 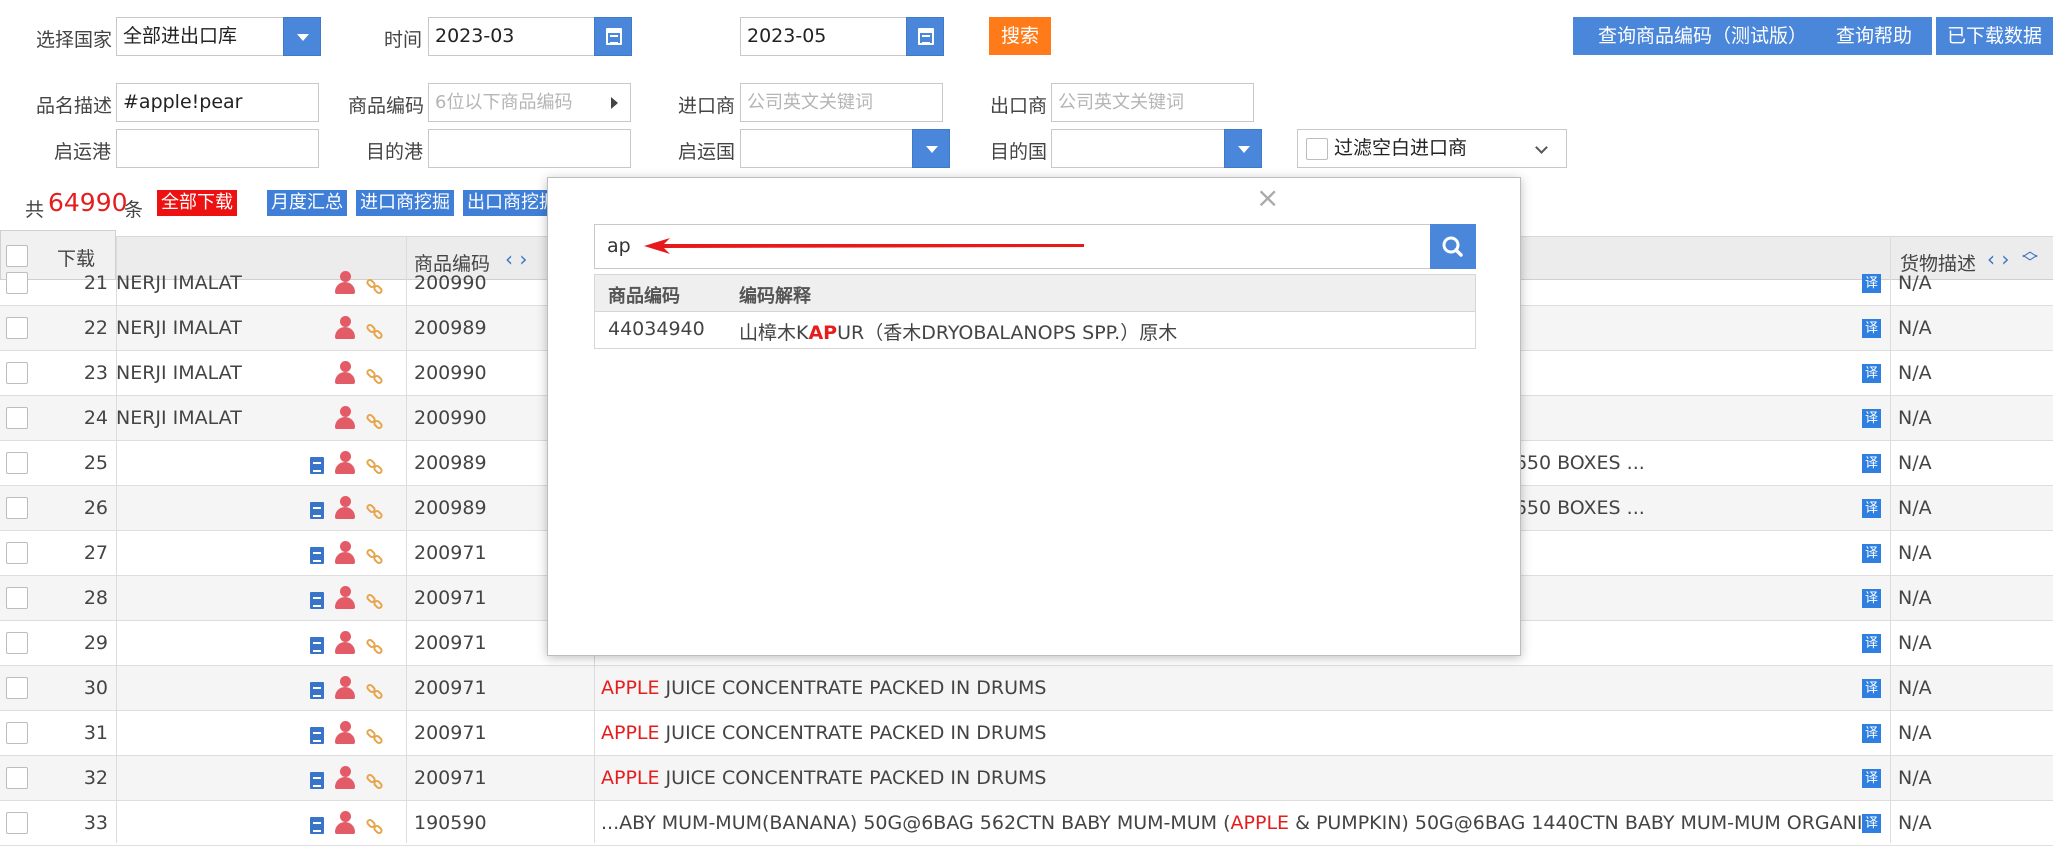 I want to click on filter-blank-importer-select: 过滤空白进口商, so click(x=1432, y=148).